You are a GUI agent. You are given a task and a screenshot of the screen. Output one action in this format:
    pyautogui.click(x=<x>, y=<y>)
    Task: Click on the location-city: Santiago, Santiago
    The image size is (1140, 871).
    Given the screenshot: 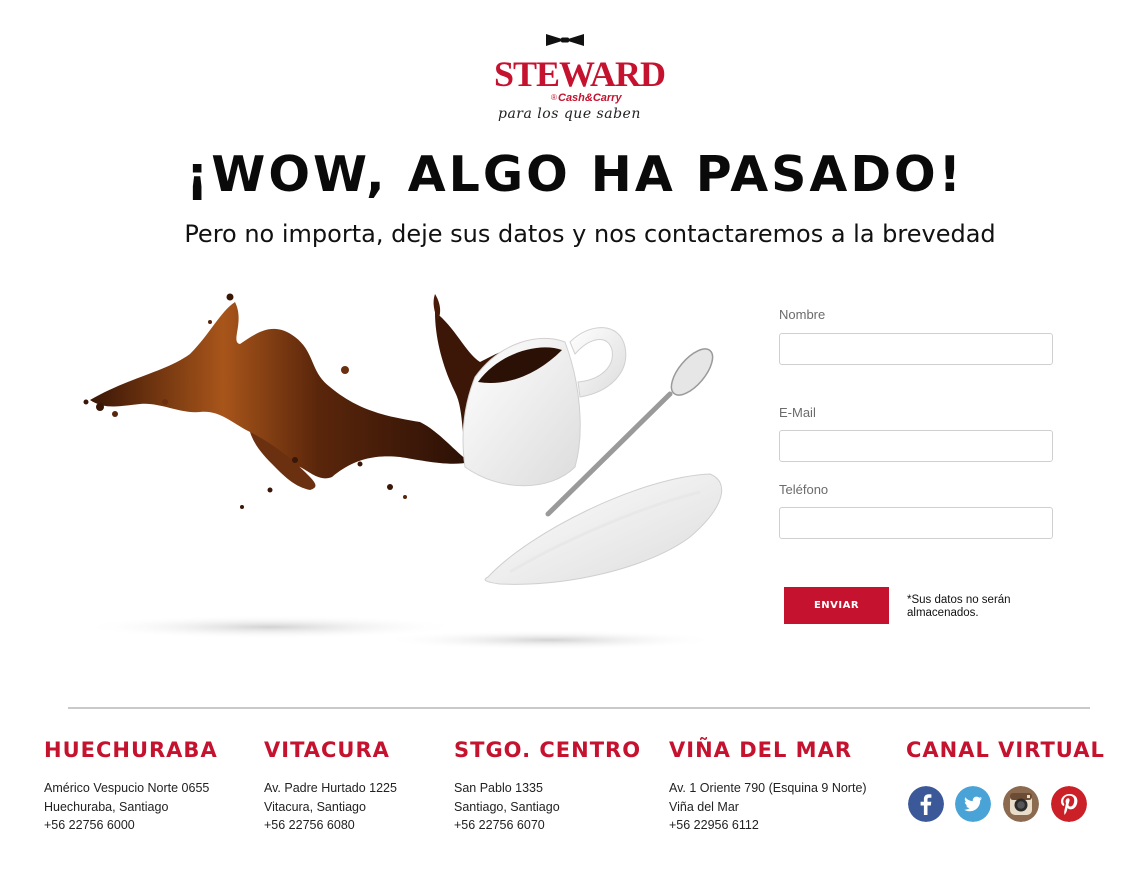 What is the action you would take?
    pyautogui.click(x=507, y=806)
    